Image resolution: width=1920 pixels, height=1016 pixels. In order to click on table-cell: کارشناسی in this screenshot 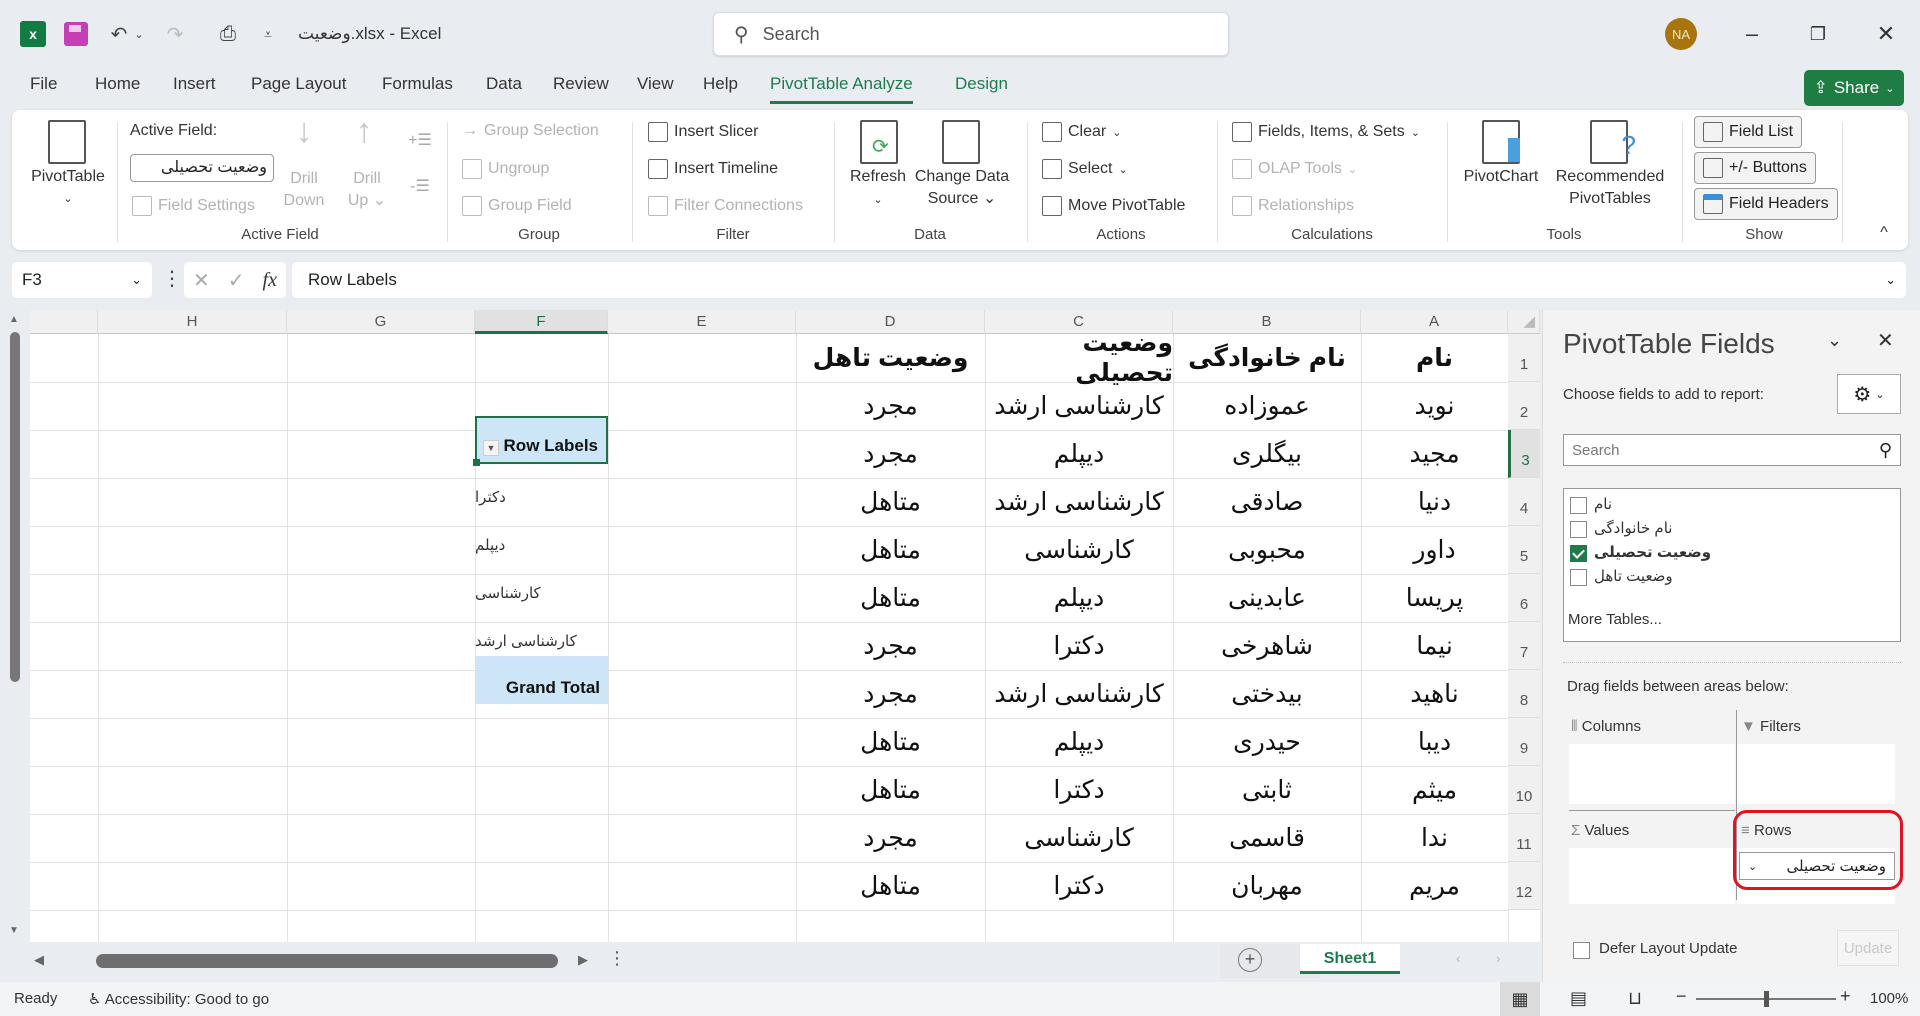, I will do `click(1079, 550)`.